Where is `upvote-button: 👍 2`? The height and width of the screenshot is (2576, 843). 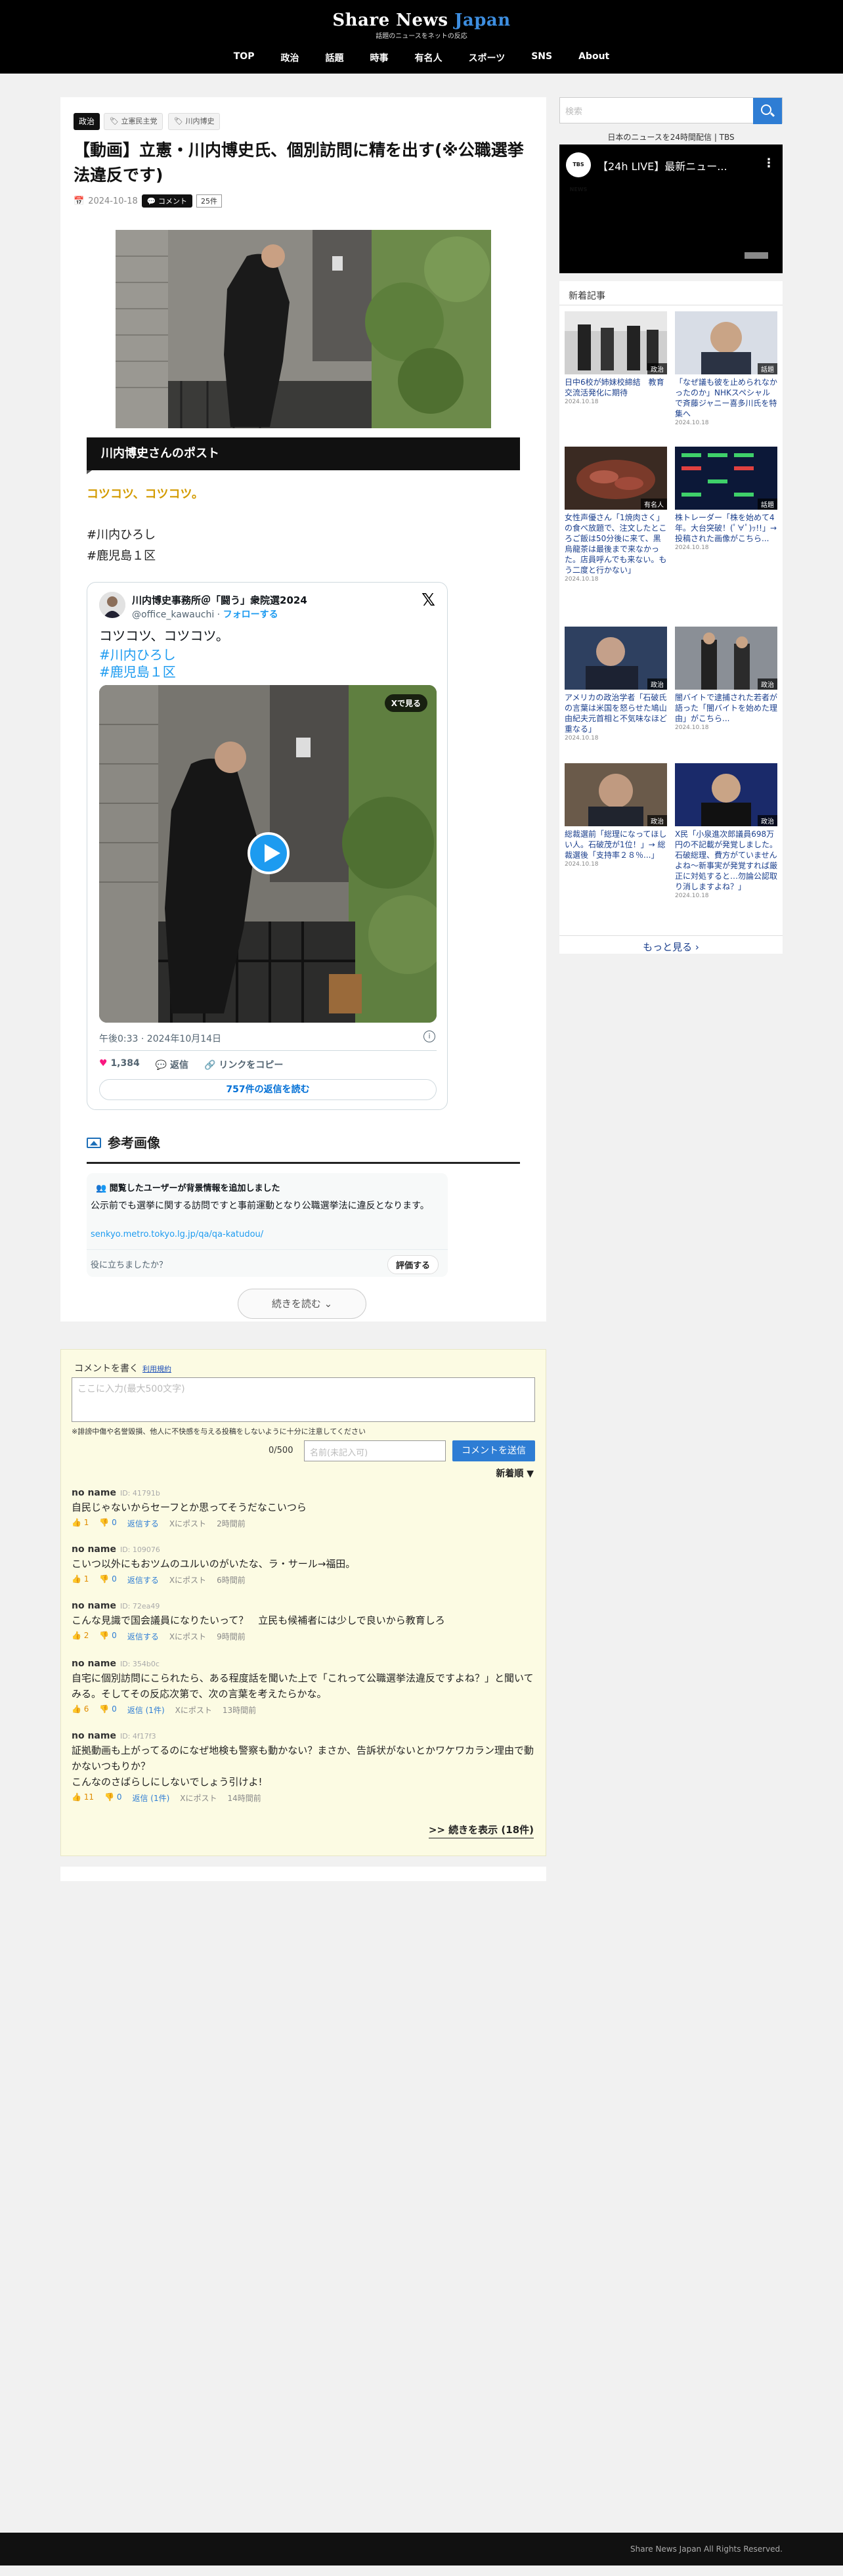
upvote-button: 👍 2 is located at coordinates (80, 1636).